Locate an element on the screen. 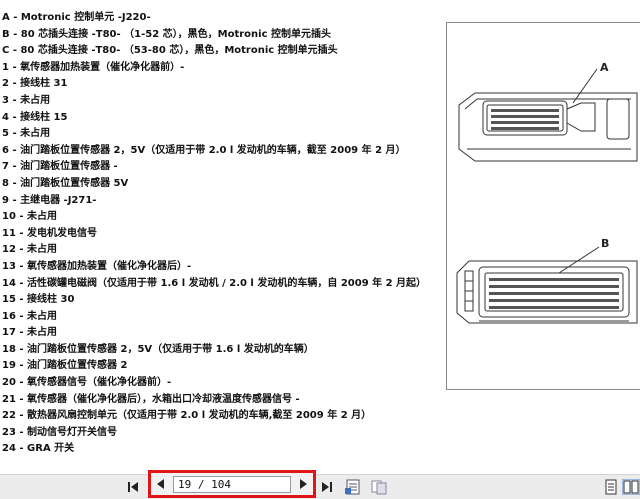 The height and width of the screenshot is (499, 640). connector-a-label: A is located at coordinates (604, 67).